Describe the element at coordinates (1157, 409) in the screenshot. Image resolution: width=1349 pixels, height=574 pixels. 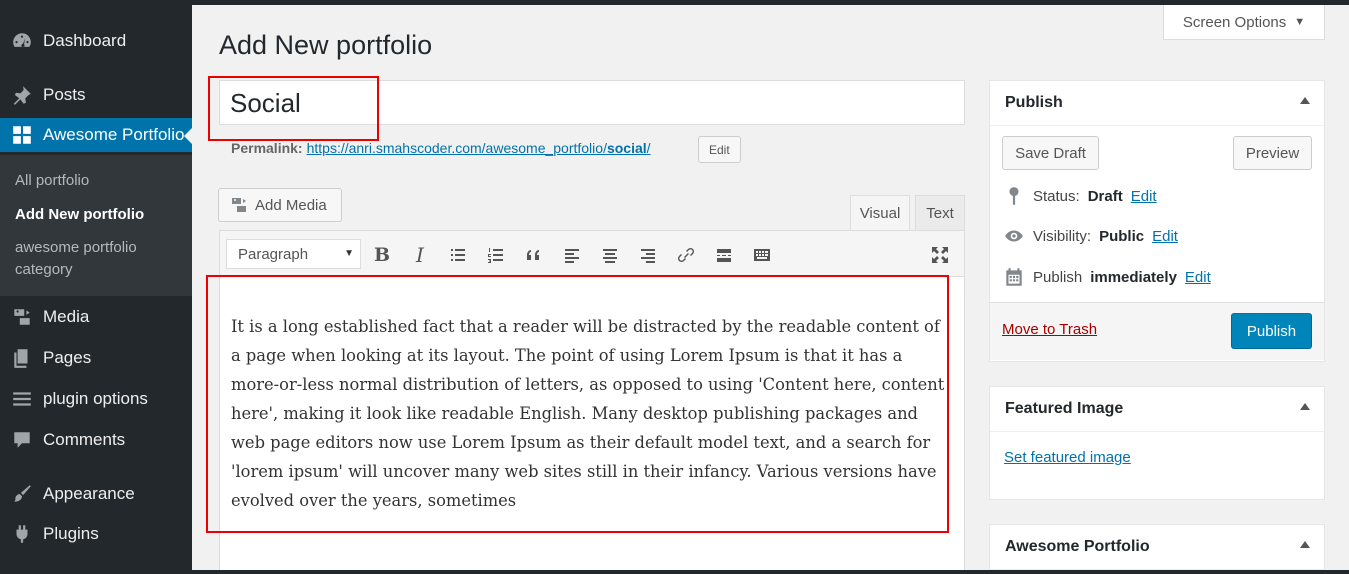
I see `featured-image-header: Featured Image` at that location.